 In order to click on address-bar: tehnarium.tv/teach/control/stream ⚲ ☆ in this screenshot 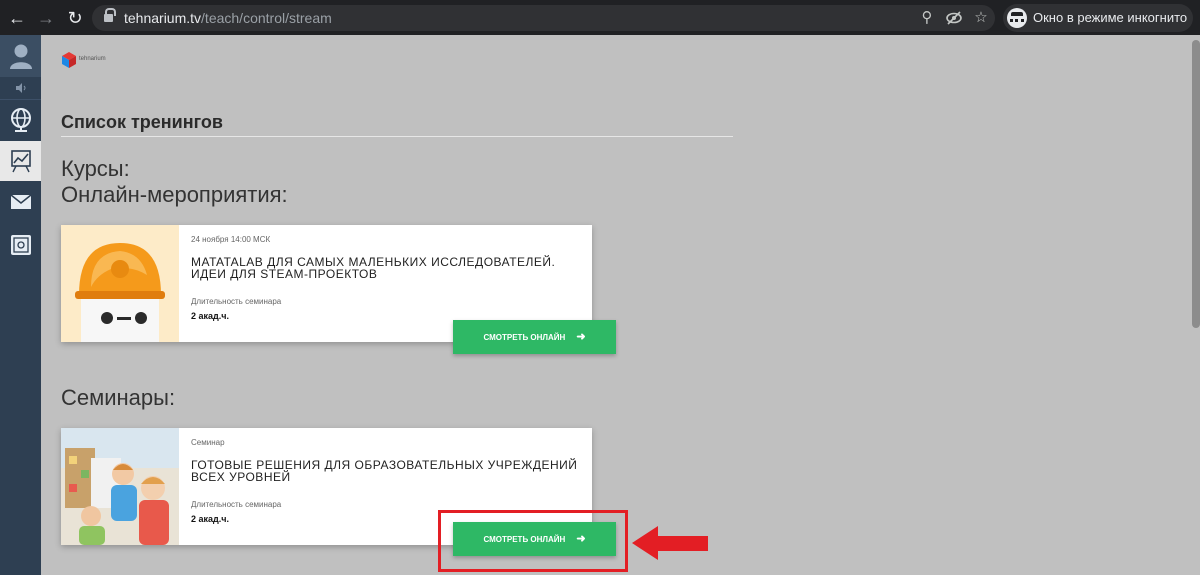, I will do `click(543, 18)`.